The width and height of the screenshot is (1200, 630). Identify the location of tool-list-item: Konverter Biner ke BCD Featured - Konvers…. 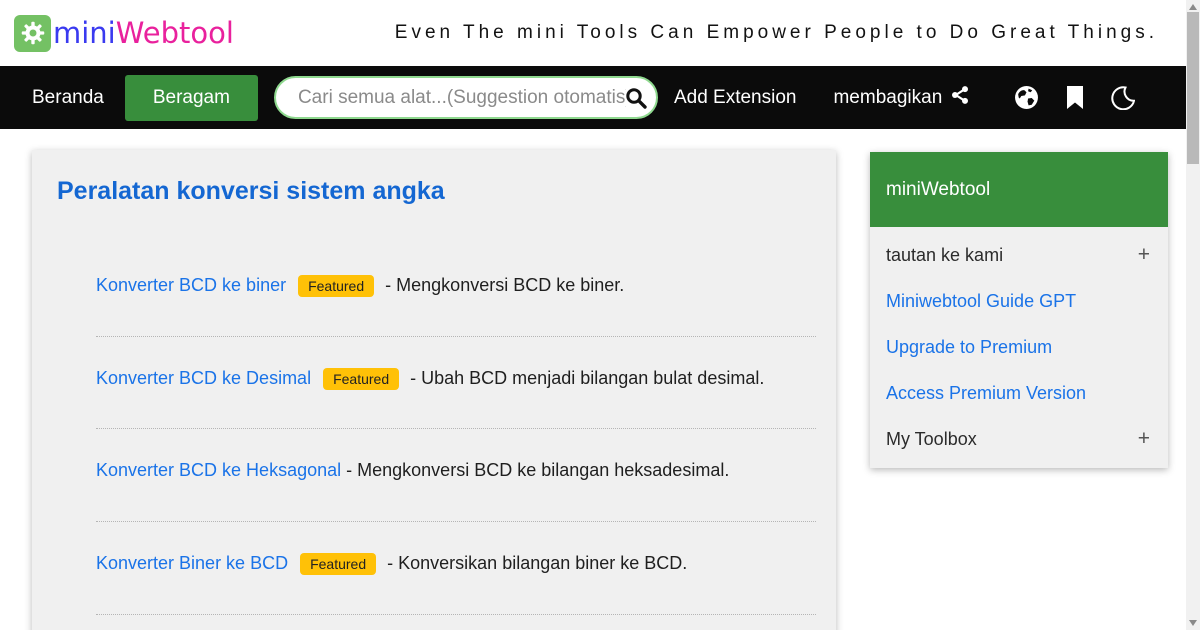
(456, 568).